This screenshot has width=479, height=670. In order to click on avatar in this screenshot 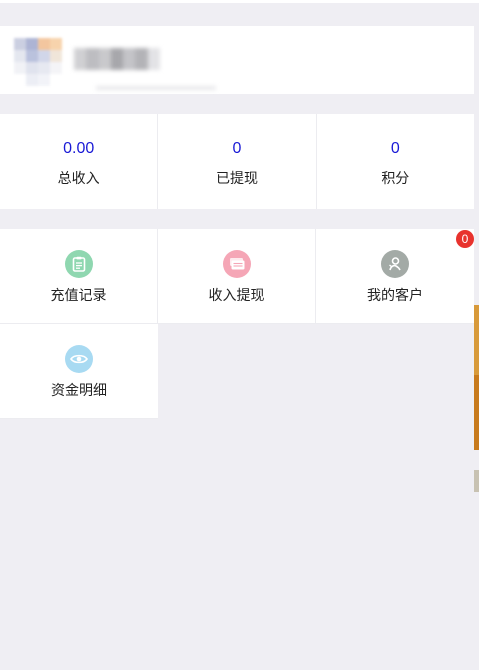, I will do `click(38, 62)`.